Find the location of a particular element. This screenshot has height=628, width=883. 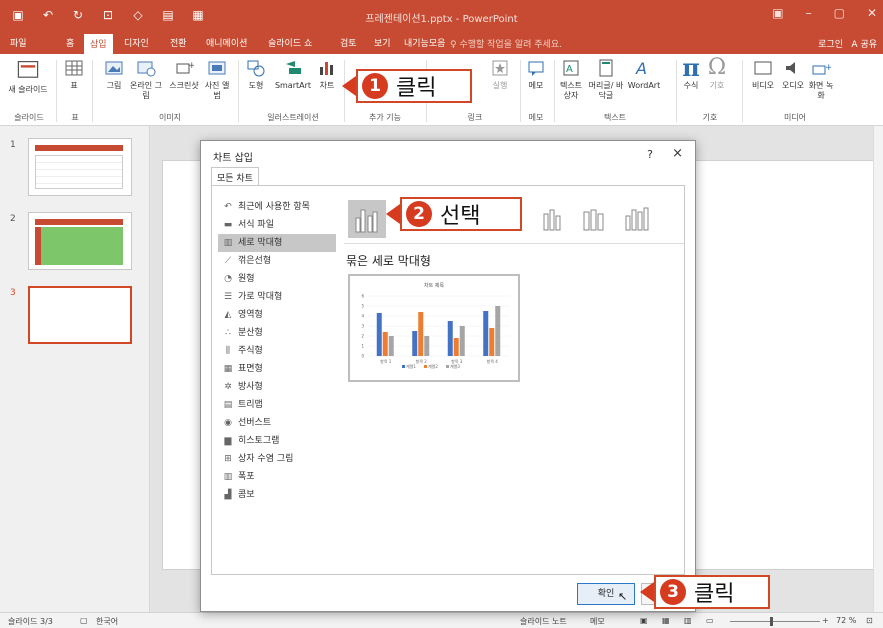

zoom-in-icon: + is located at coordinates (825, 620).